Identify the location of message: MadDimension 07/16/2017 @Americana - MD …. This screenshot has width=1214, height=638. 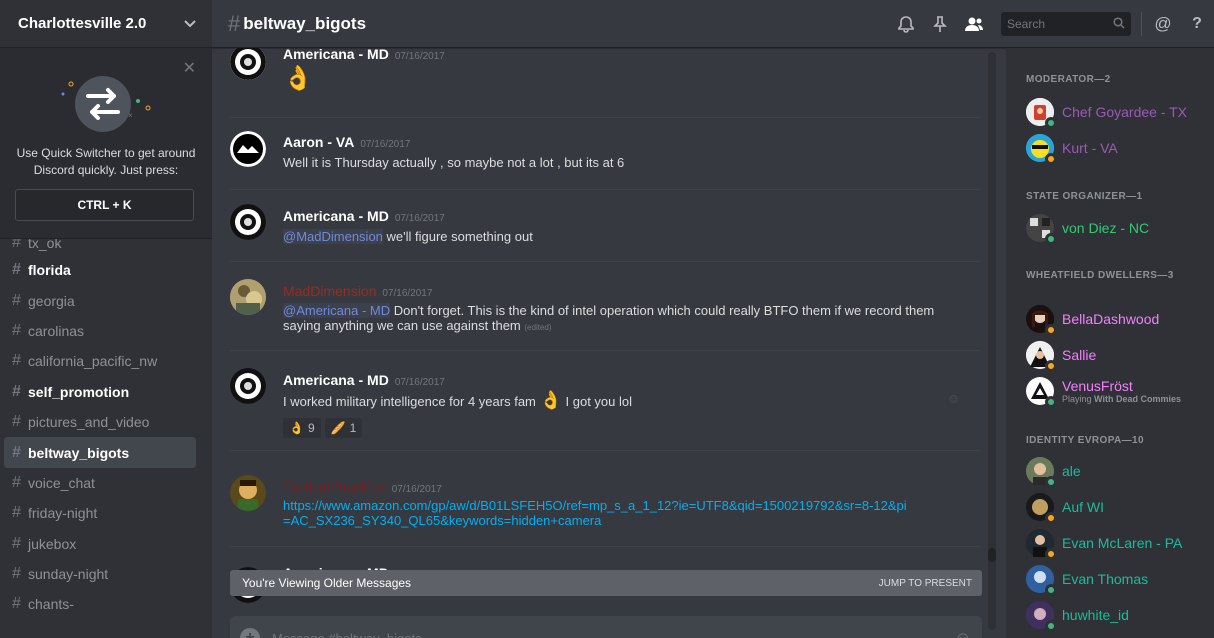
(605, 306).